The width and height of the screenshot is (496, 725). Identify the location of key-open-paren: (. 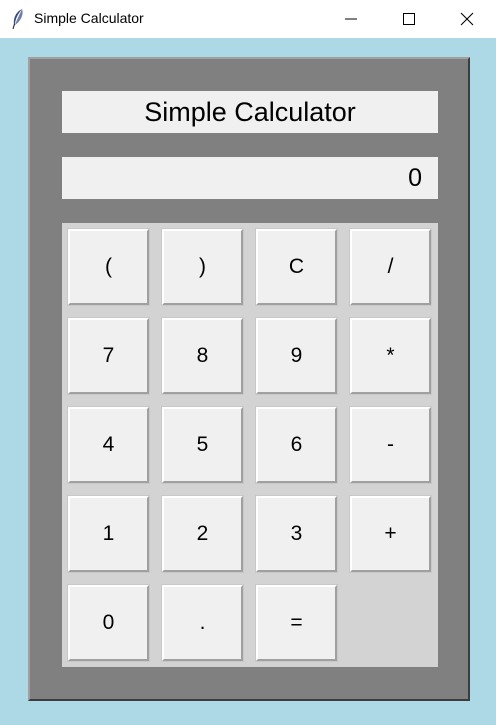
(108, 267).